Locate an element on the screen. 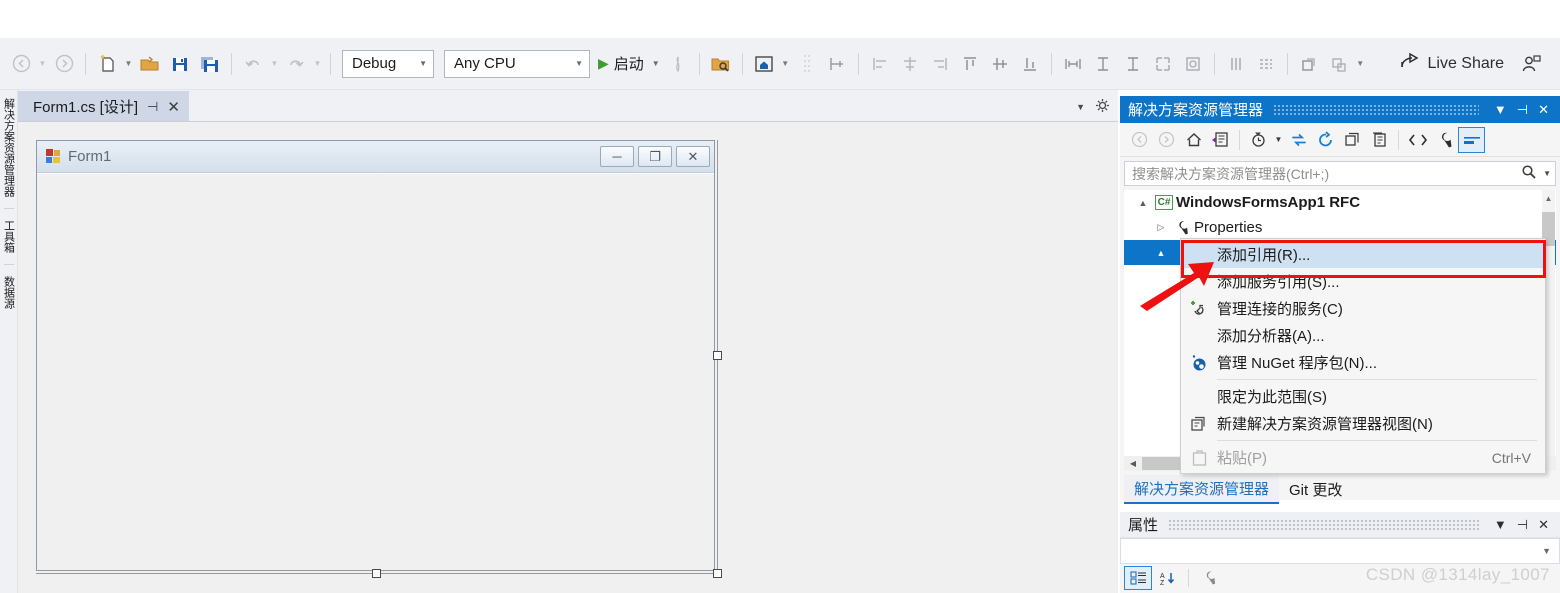  tab-solution-explorer: 解决方案资源管理器 is located at coordinates (1202, 489).